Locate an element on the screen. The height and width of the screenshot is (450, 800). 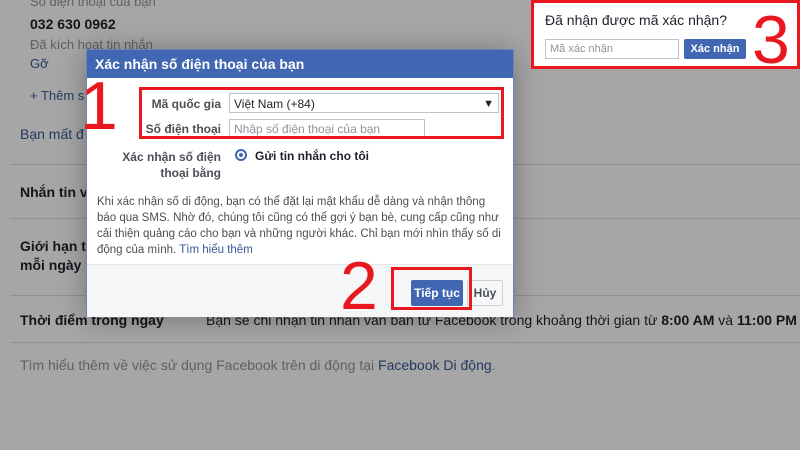
verify-method-label: Xác nhận số điện thoại bằng is located at coordinates (171, 165).